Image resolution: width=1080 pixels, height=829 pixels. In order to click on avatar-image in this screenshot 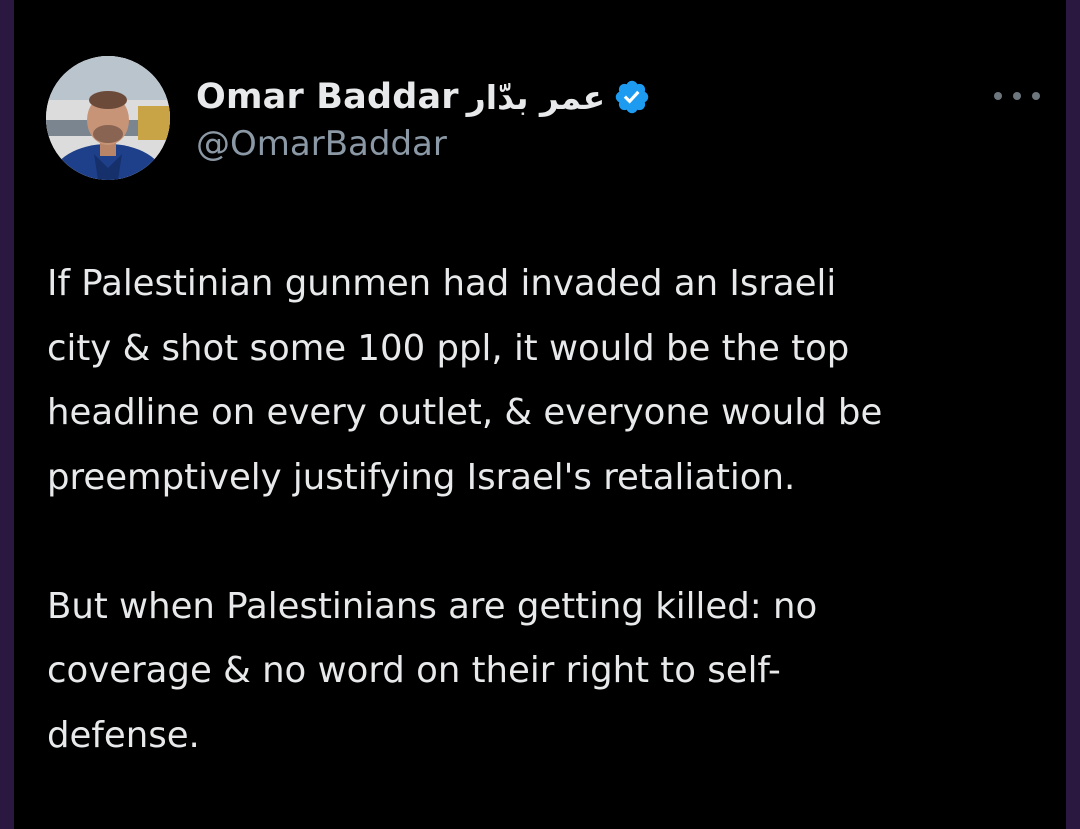, I will do `click(108, 118)`.